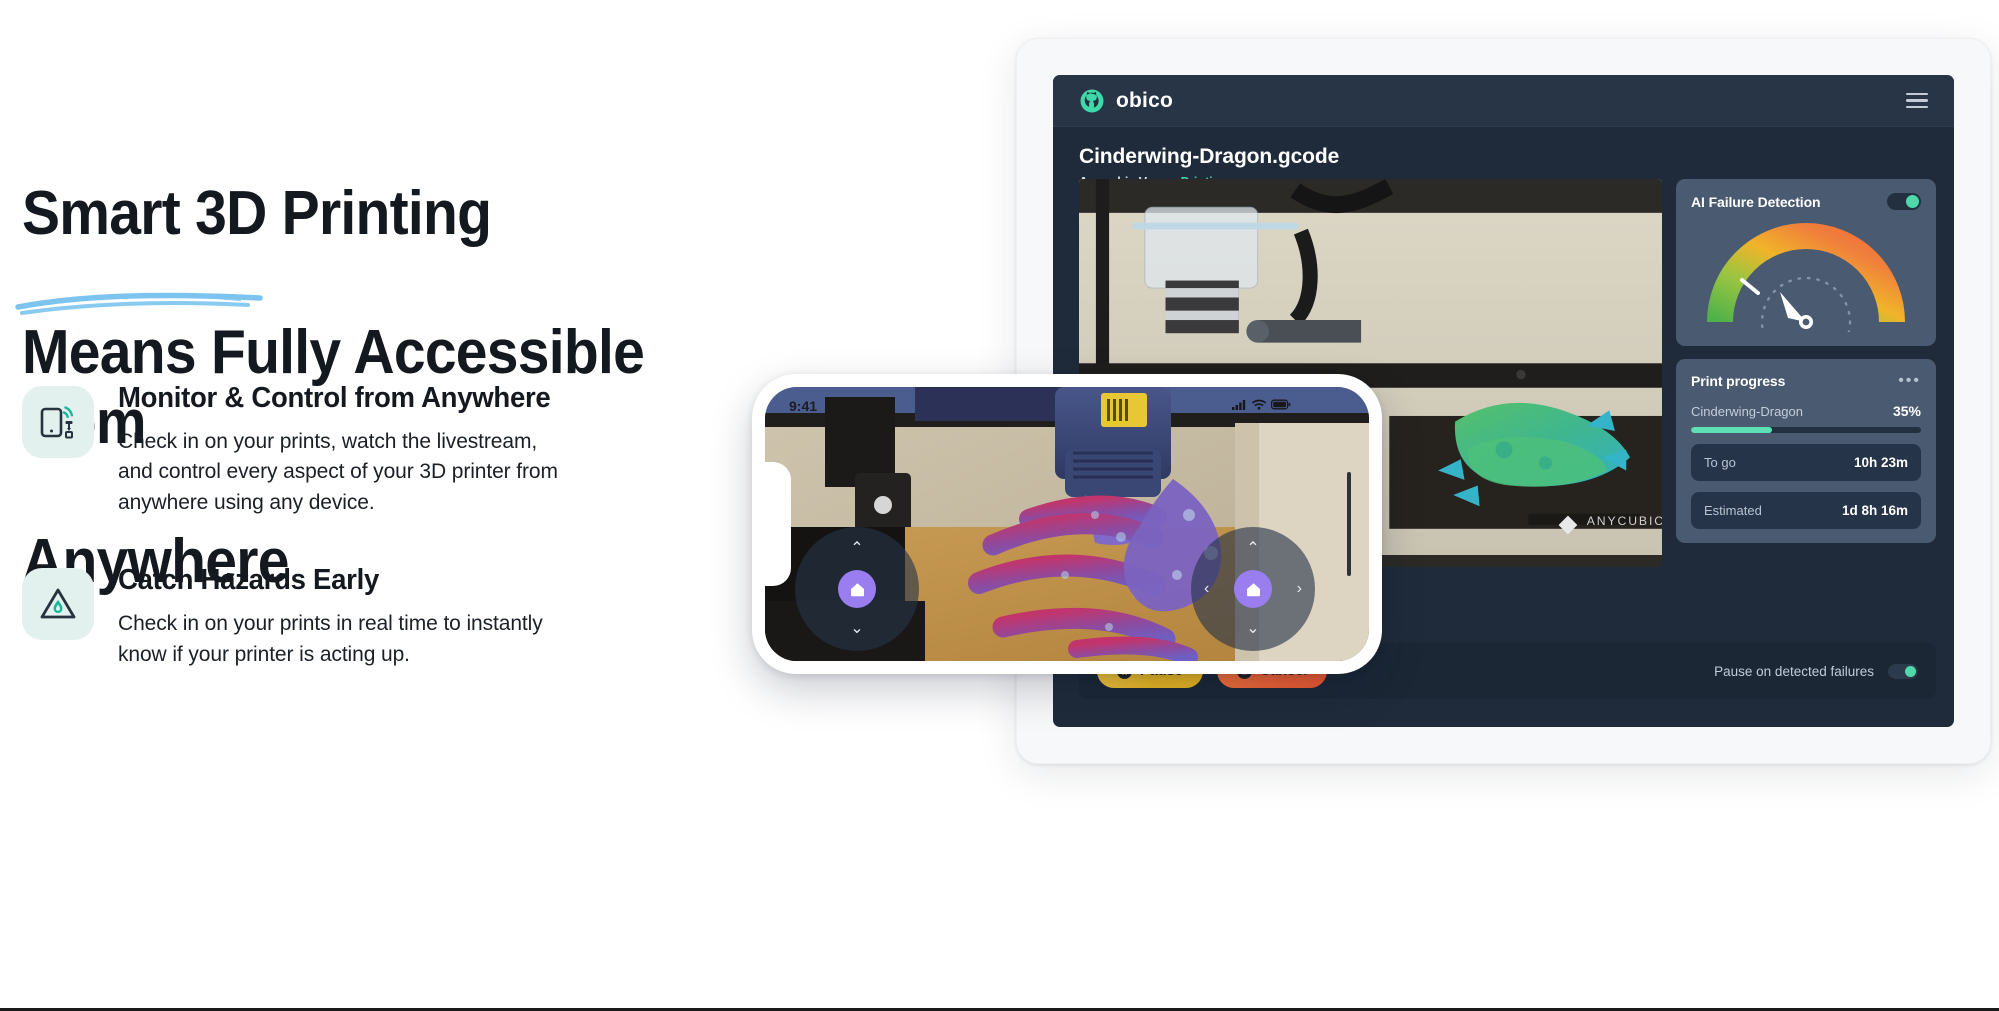 The image size is (1999, 1011). Describe the element at coordinates (1281, 404) in the screenshot. I see `battery-icon` at that location.